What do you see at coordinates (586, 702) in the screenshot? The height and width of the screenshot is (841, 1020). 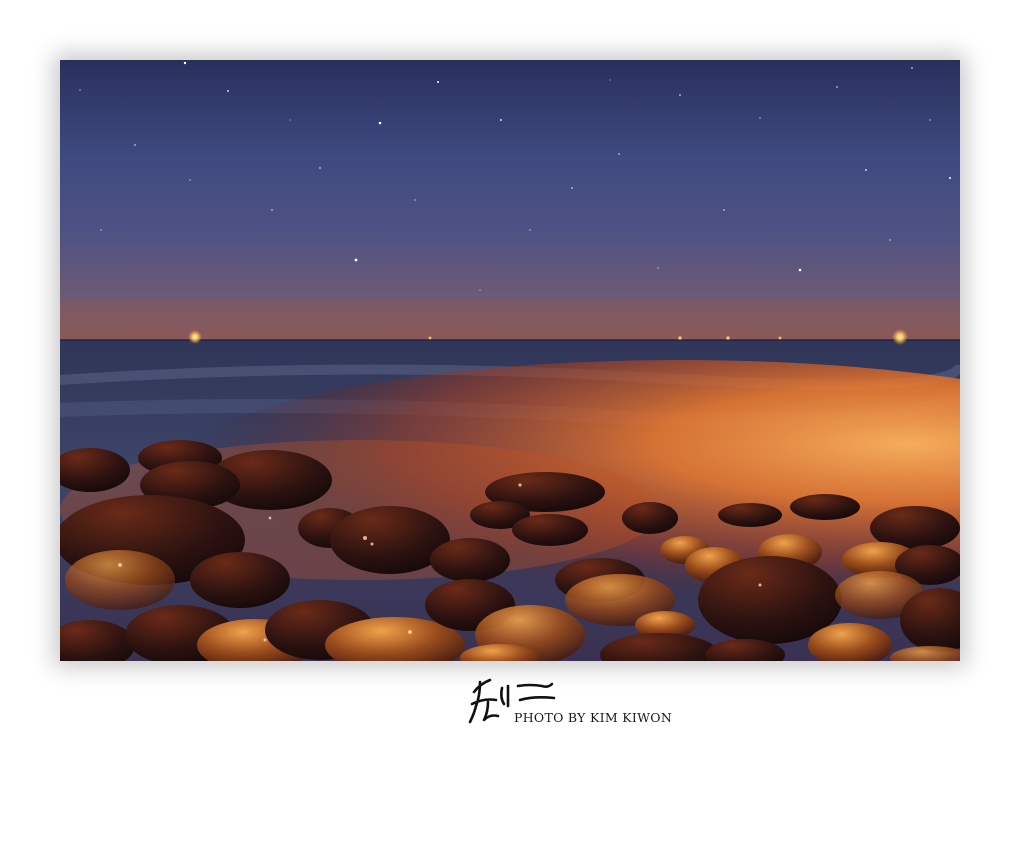 I see `photo-credit: PHOTO BY KIM KIWON` at bounding box center [586, 702].